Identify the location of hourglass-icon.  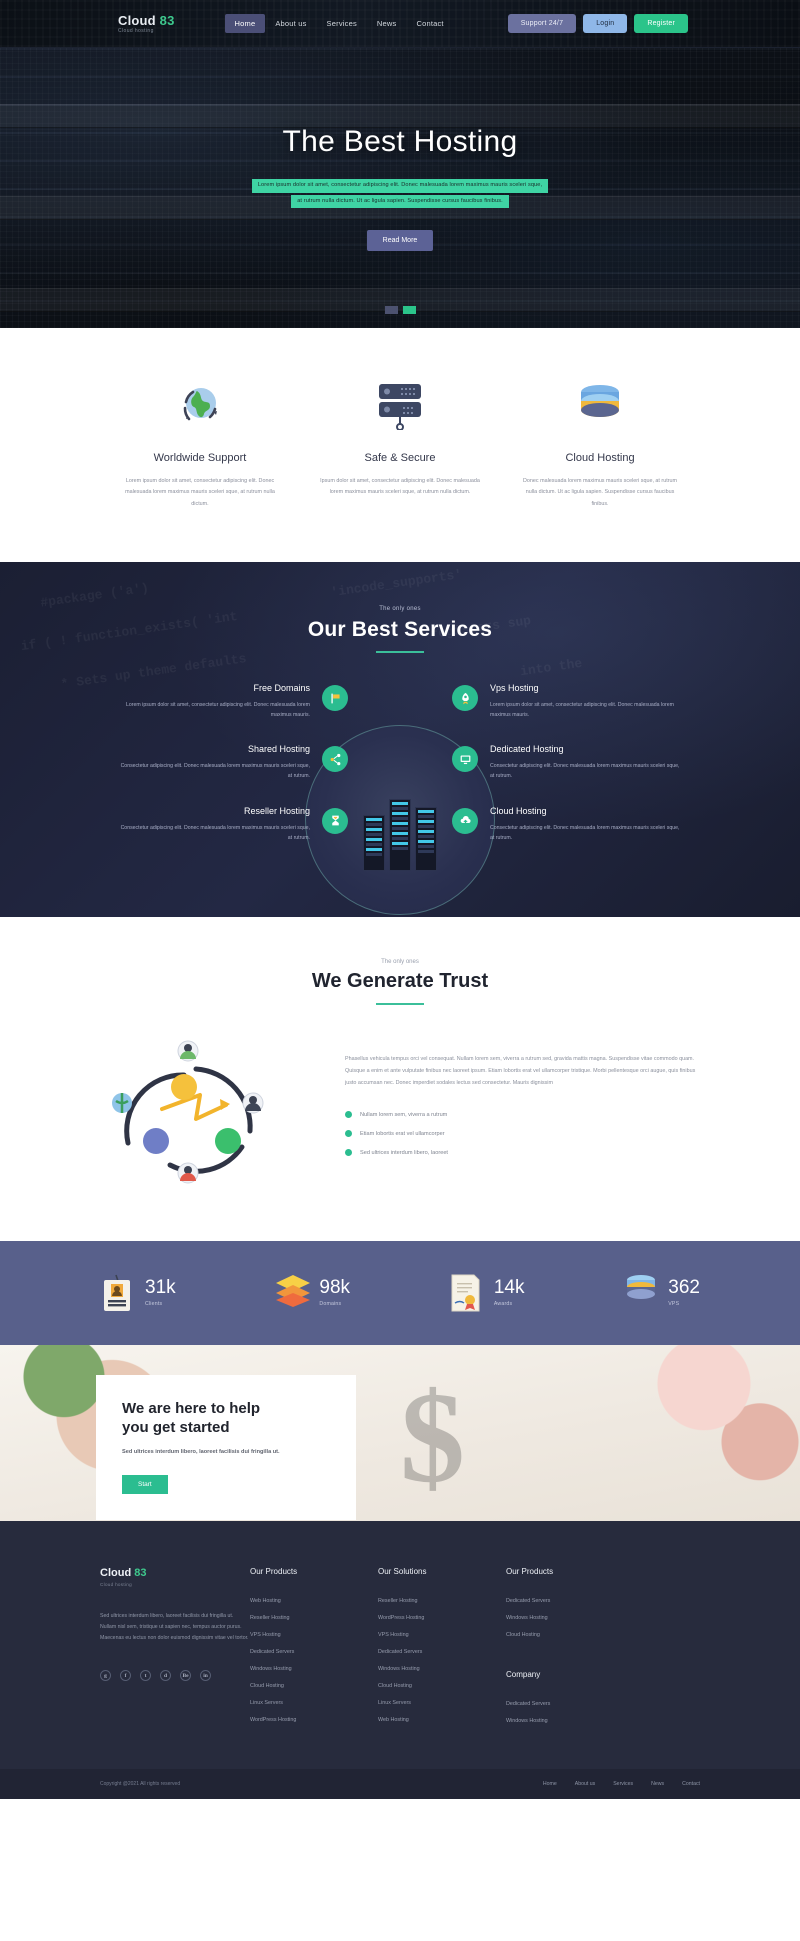
(335, 820).